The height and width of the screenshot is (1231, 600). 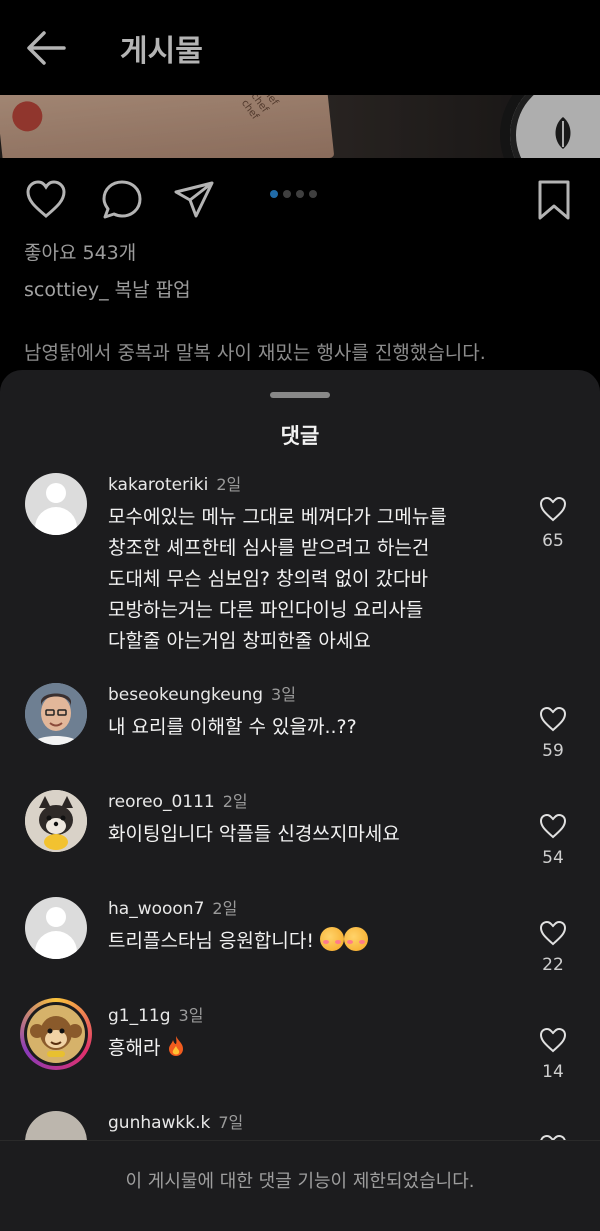 What do you see at coordinates (553, 751) in the screenshot?
I see `comment-like-count: 59` at bounding box center [553, 751].